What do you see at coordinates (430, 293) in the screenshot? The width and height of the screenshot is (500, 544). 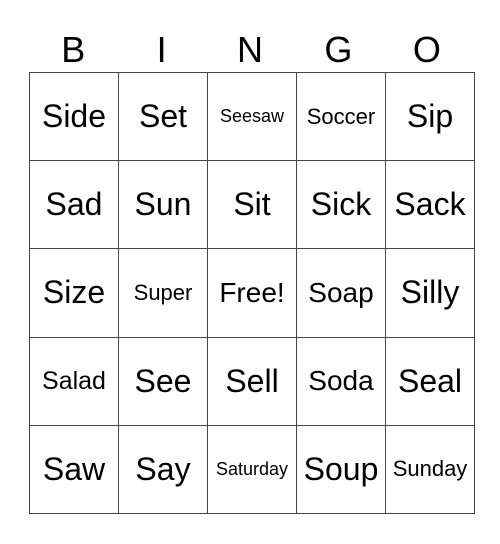 I see `bingo-cell: Silly` at bounding box center [430, 293].